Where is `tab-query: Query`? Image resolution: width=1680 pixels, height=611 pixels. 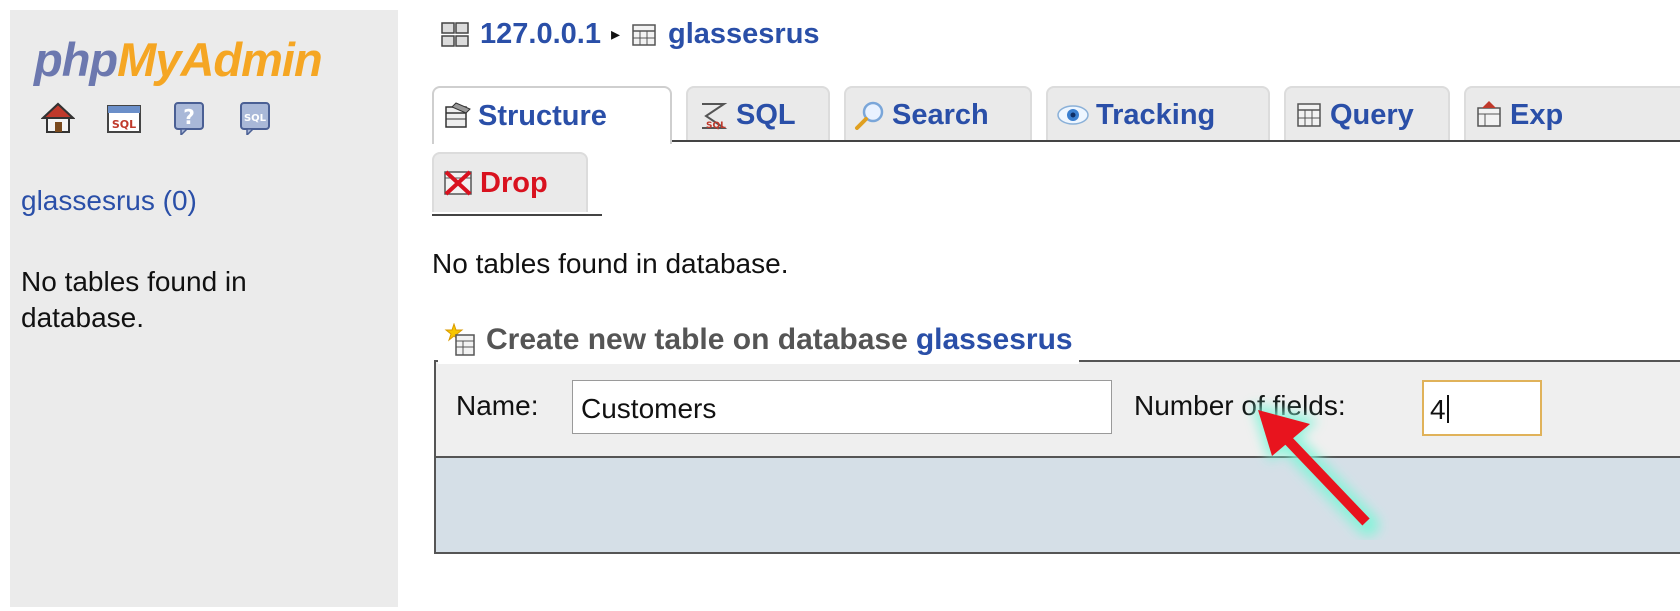
tab-query: Query is located at coordinates (1367, 114).